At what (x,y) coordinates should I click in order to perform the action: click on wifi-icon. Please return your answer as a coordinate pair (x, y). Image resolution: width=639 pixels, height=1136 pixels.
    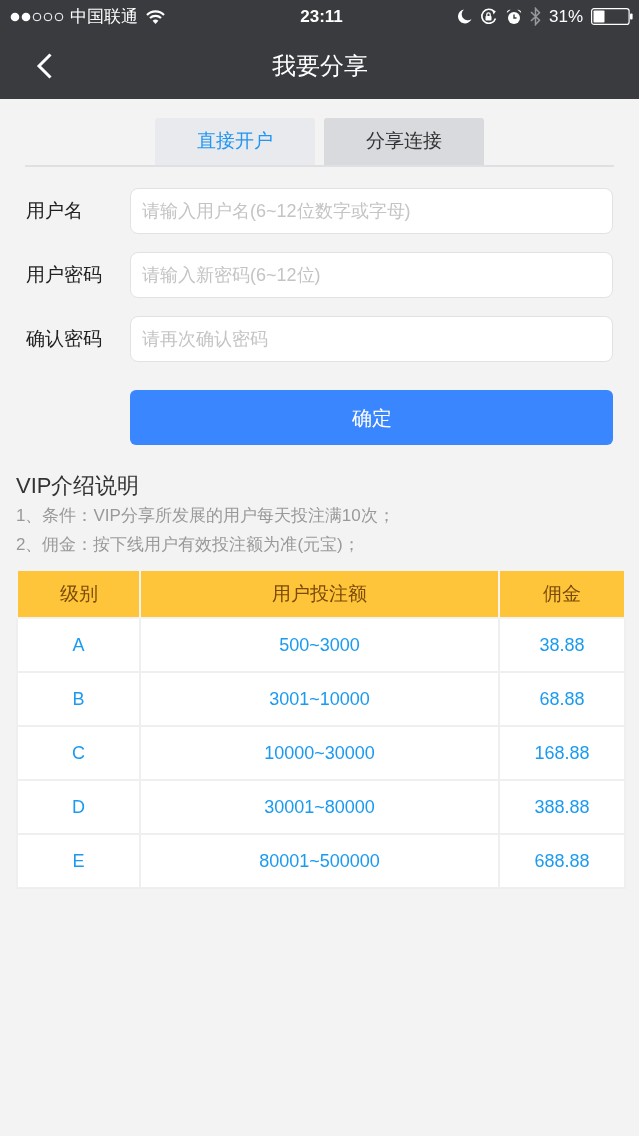
    Looking at the image, I should click on (155, 16).